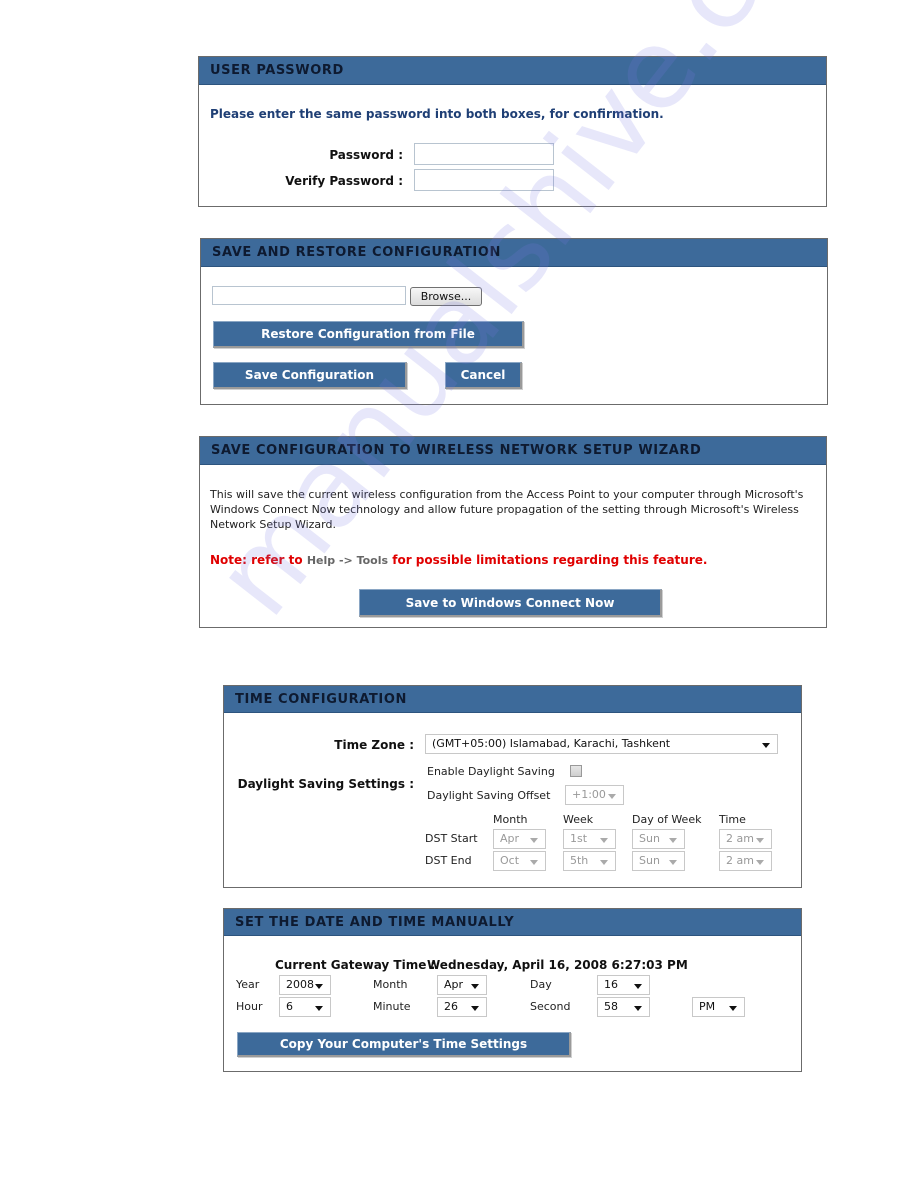 Image resolution: width=918 pixels, height=1188 pixels. I want to click on column-time: Time, so click(732, 819).